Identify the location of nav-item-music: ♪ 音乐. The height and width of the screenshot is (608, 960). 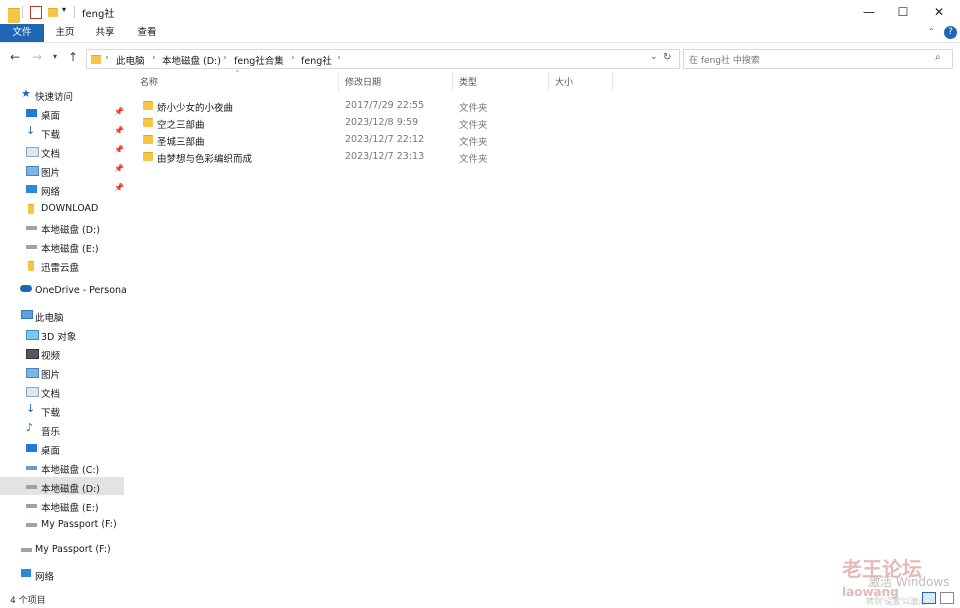
(62, 429).